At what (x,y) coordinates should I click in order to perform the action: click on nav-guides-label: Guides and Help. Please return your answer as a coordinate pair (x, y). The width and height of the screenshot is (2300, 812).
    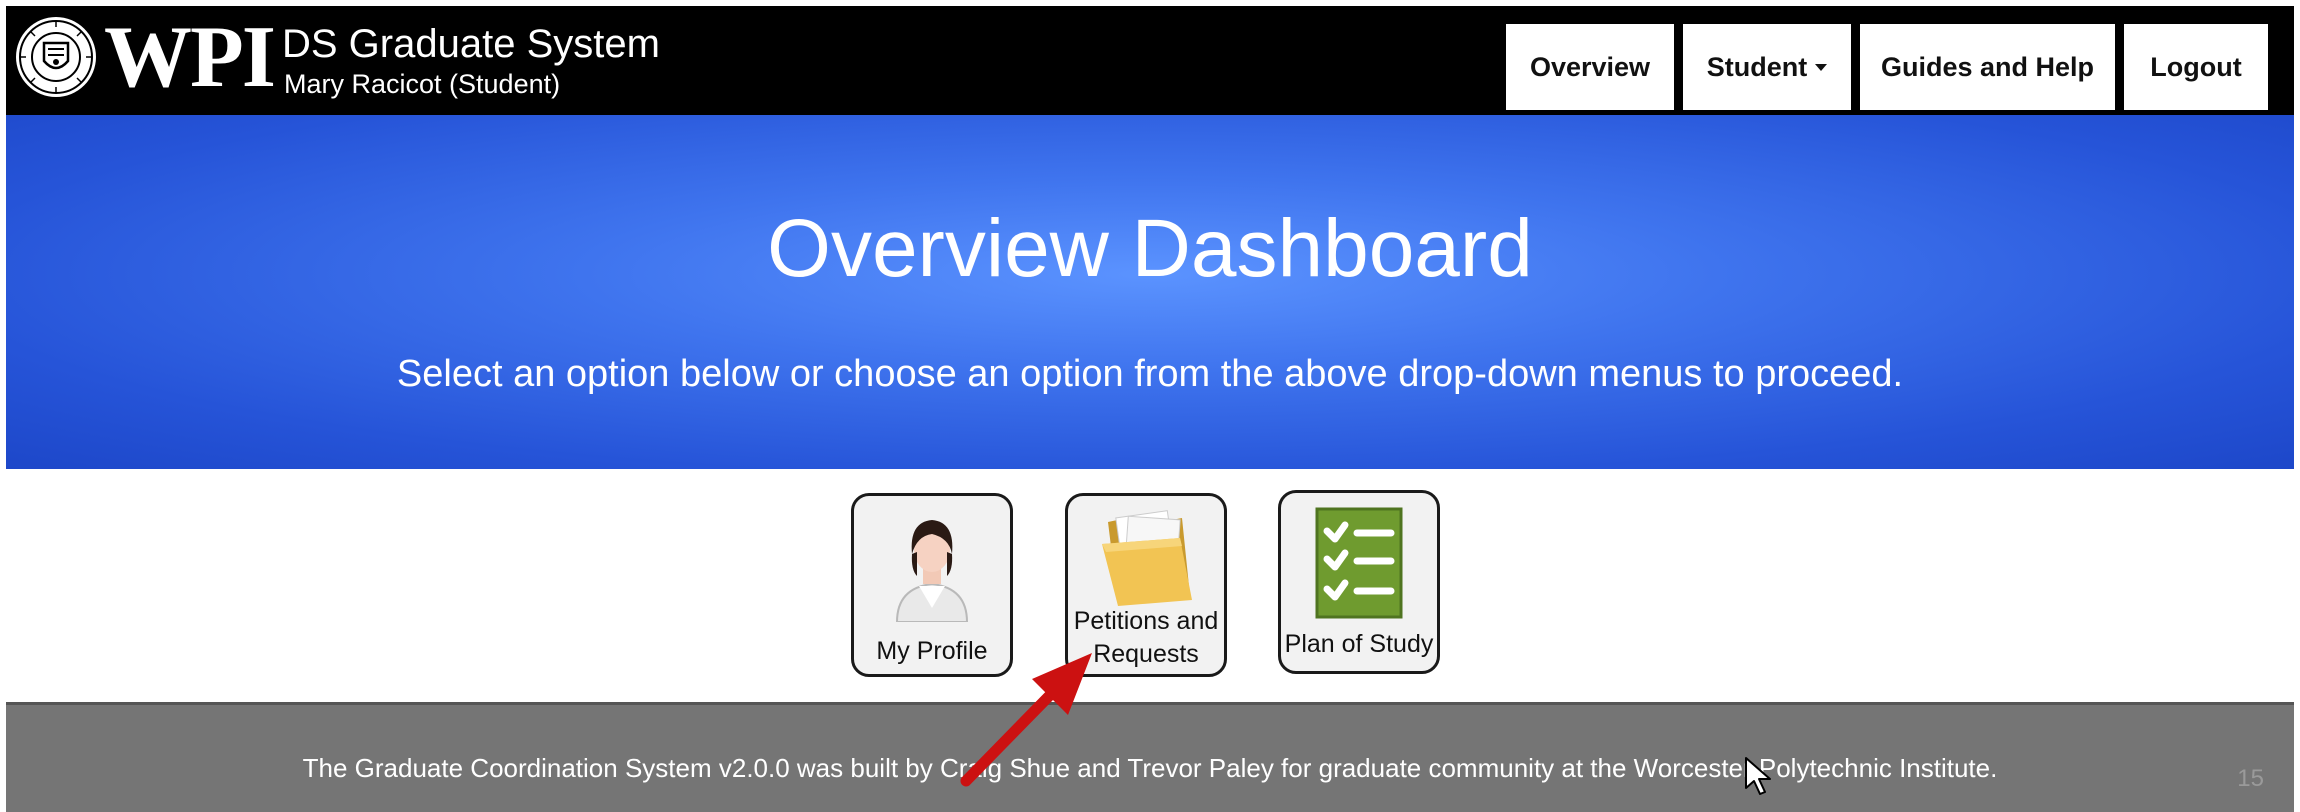
    Looking at the image, I should click on (1987, 66).